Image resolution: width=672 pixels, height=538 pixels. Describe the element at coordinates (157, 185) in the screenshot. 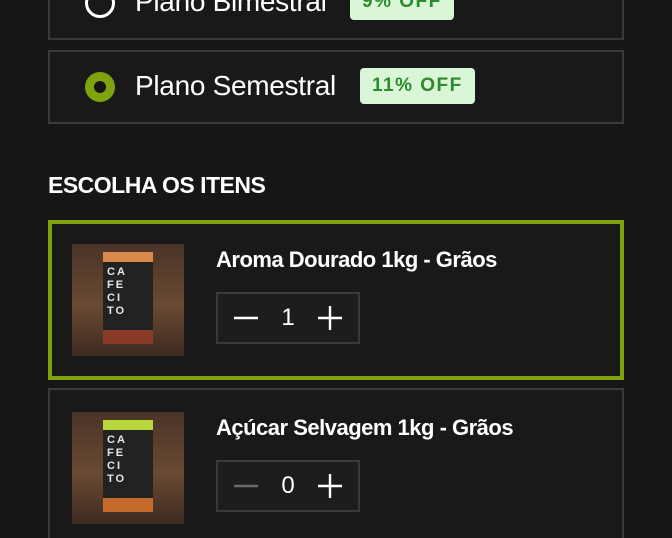

I see `section-title: ESCOLHA OS ITENS` at that location.